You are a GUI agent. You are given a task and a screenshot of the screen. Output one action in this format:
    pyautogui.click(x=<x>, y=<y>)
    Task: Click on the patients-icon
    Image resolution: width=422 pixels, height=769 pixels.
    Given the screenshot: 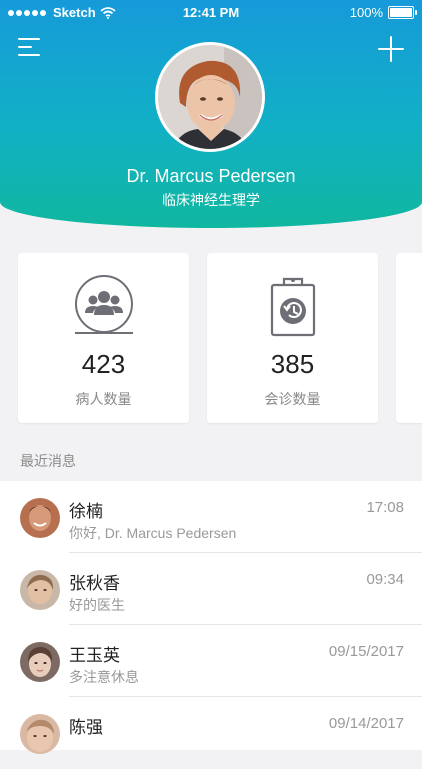 What is the action you would take?
    pyautogui.click(x=103, y=304)
    